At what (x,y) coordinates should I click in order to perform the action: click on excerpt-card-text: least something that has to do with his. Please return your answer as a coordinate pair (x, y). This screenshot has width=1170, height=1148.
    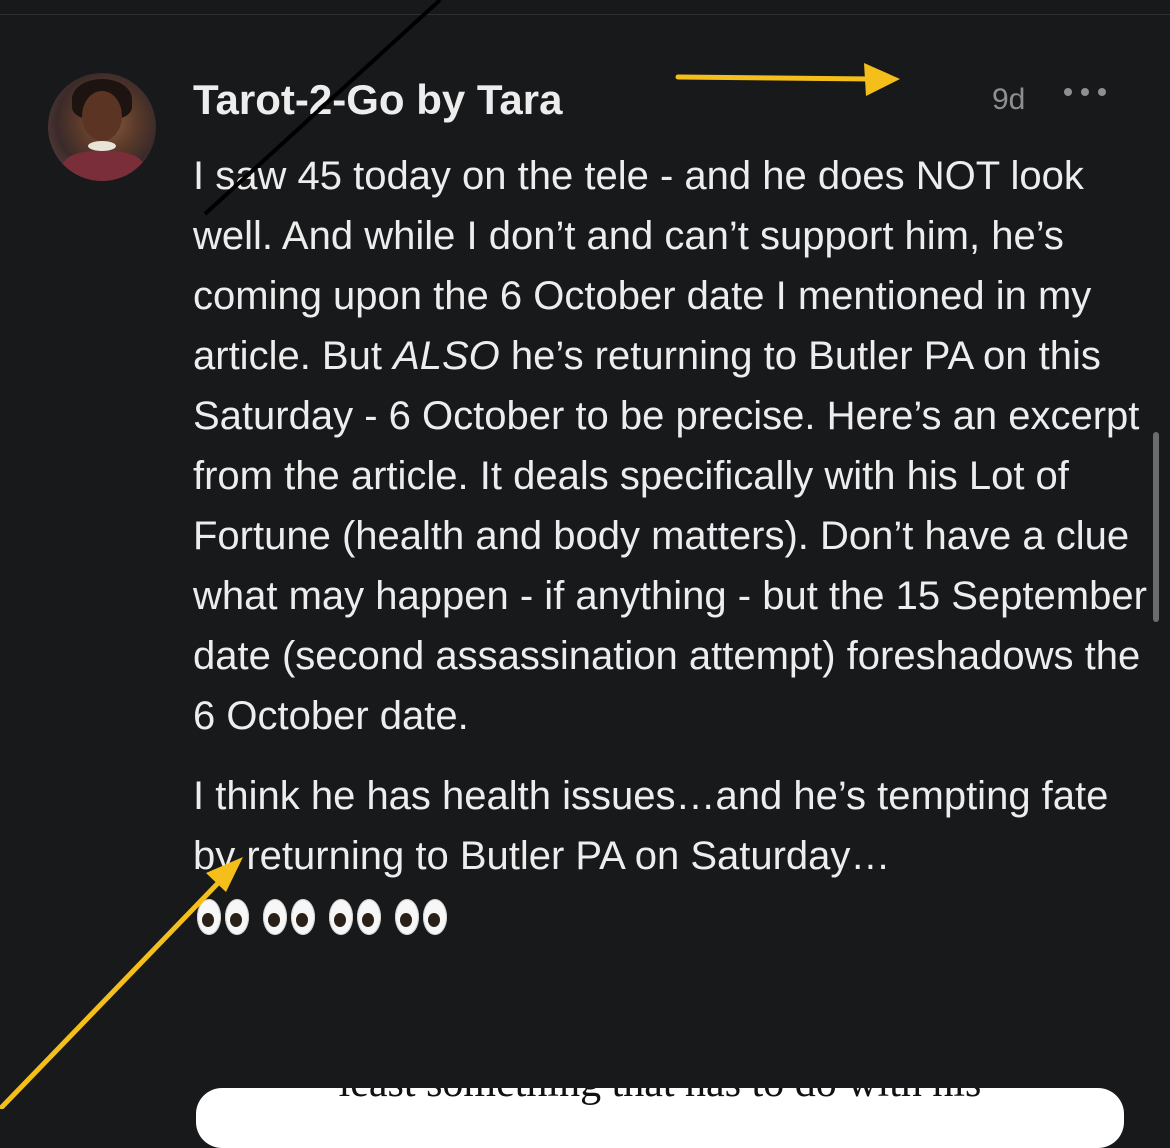
    Looking at the image, I should click on (660, 1098).